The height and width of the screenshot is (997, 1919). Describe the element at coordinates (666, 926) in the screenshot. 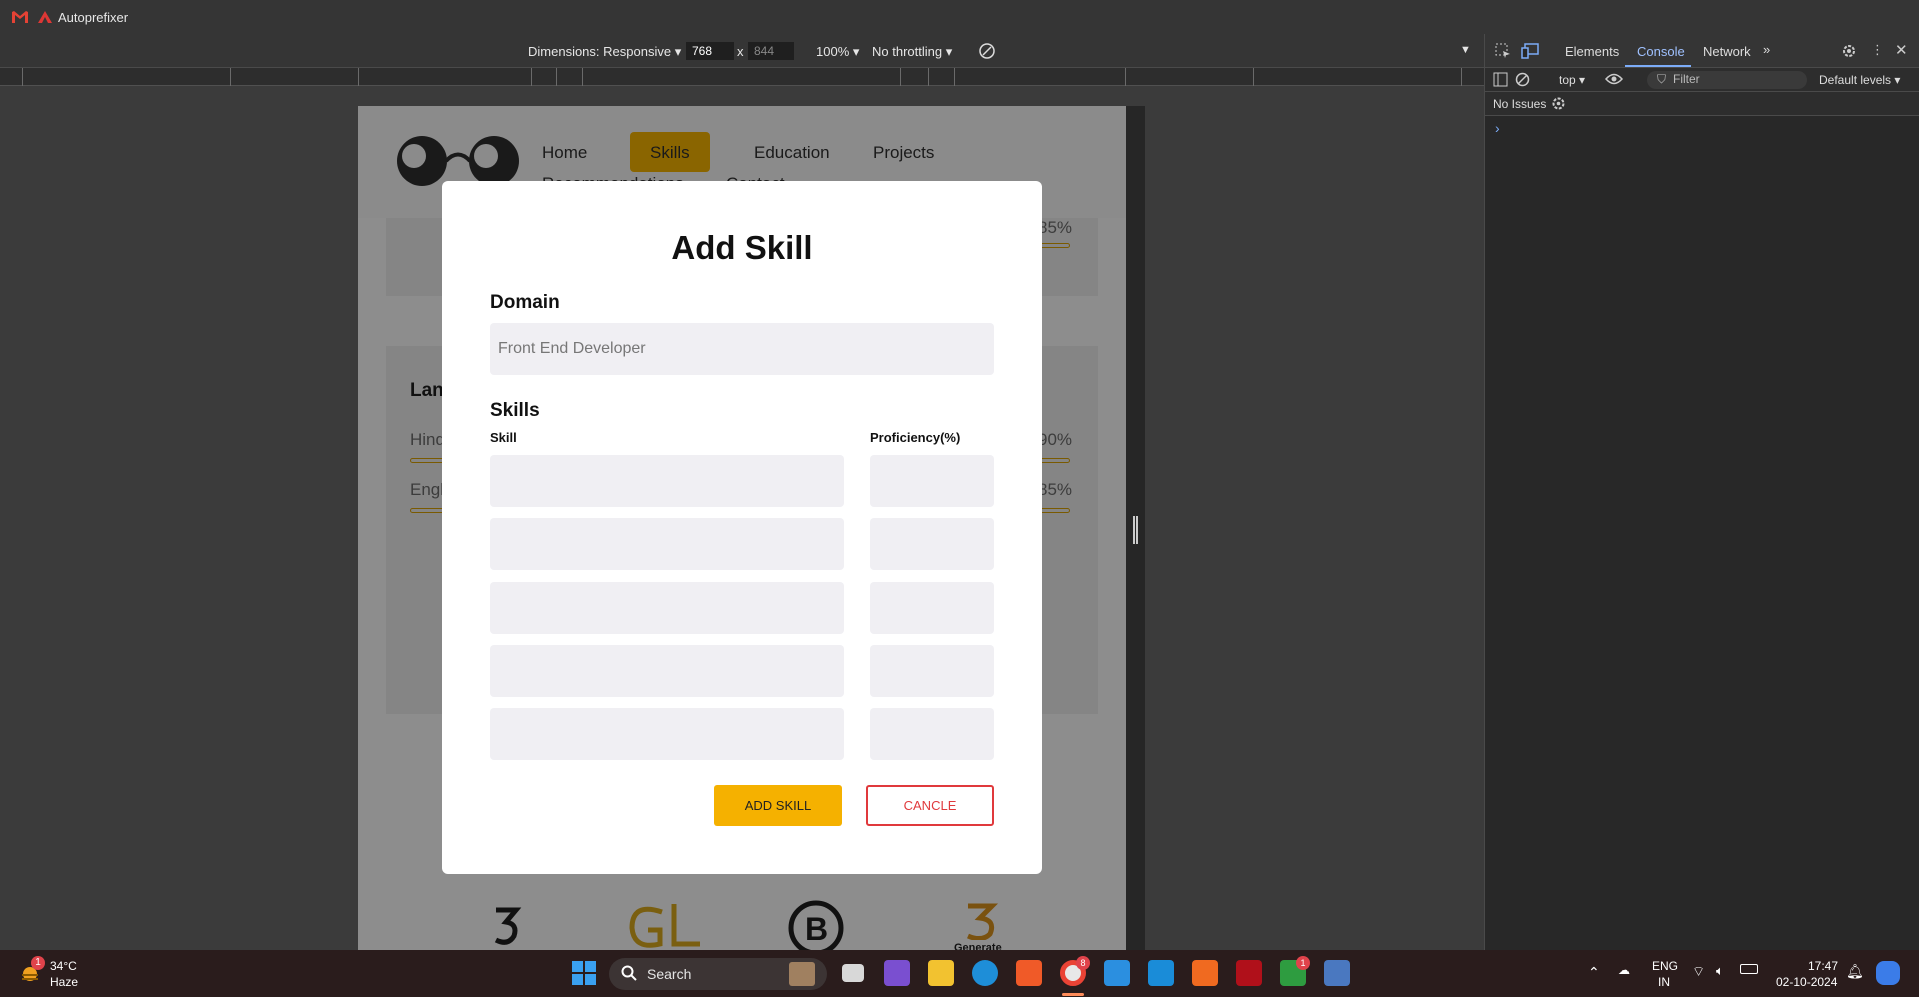

I see `gl-logo-icon` at that location.